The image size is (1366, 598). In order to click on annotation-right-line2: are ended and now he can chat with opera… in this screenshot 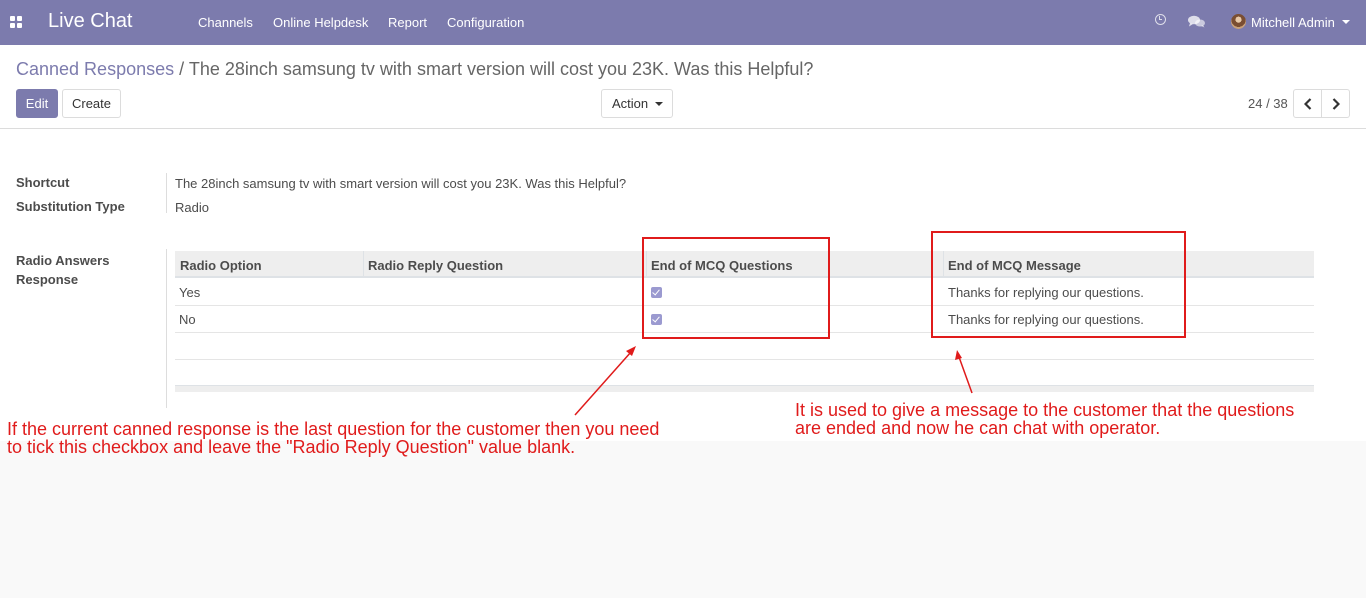, I will do `click(978, 428)`.